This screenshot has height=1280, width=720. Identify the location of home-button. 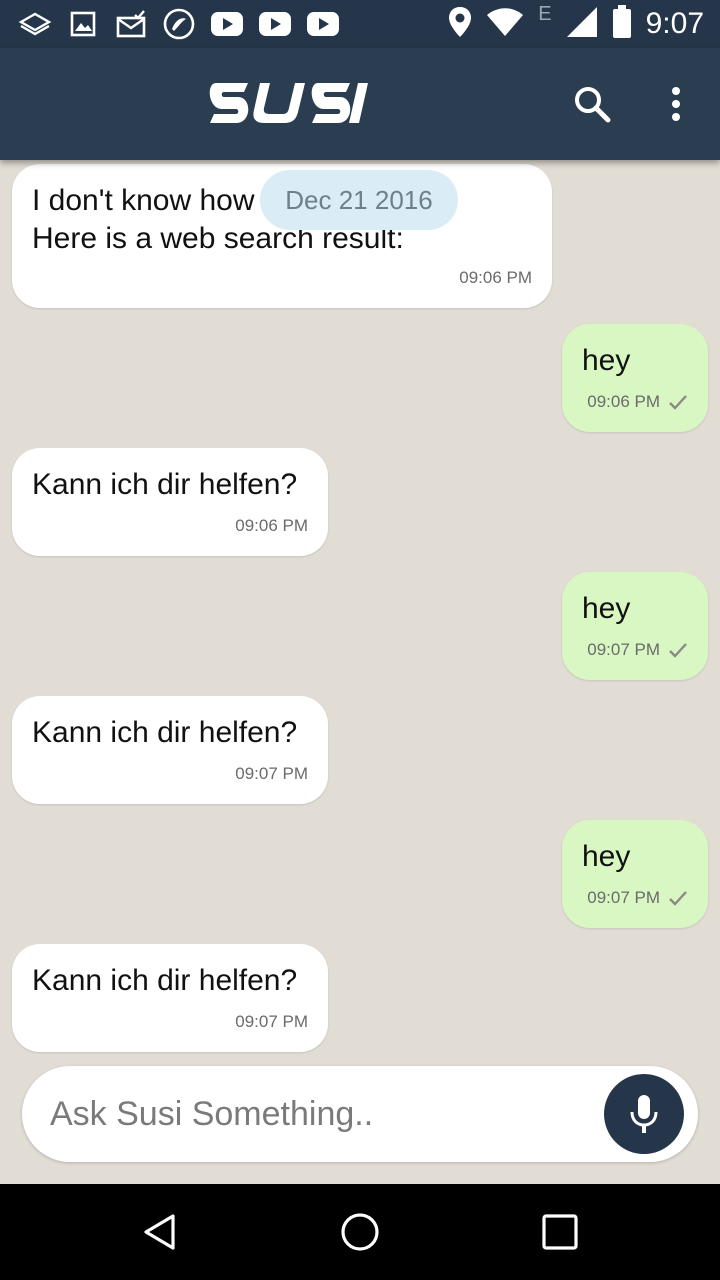
(360, 1232).